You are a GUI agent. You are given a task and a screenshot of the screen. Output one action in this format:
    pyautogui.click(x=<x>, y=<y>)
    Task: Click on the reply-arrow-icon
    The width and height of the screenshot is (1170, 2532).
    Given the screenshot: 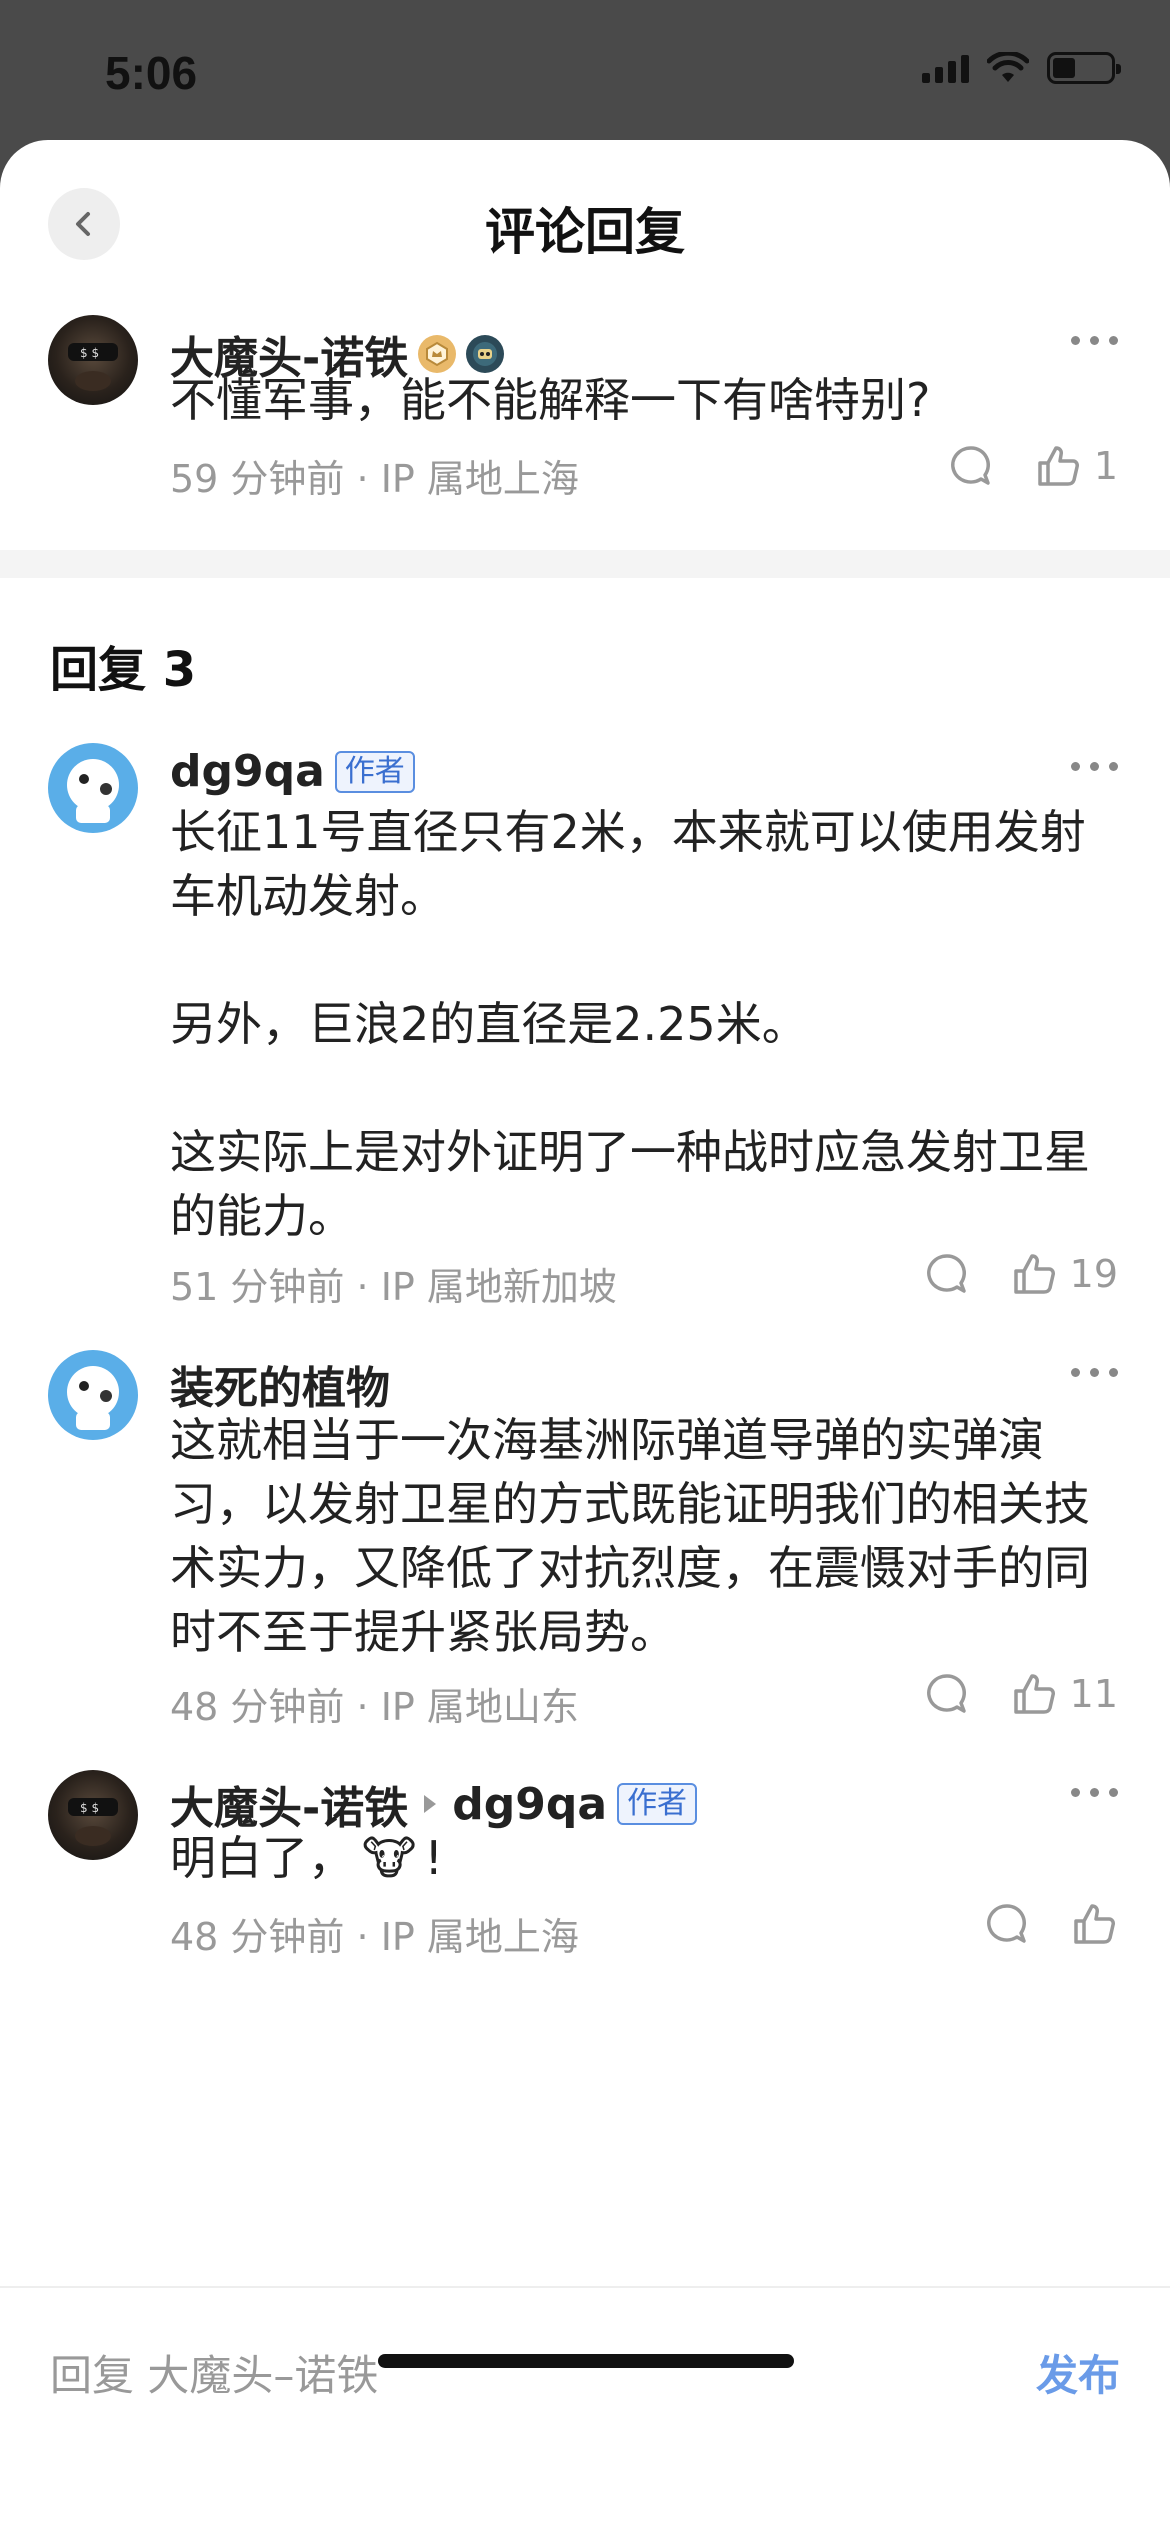 What is the action you would take?
    pyautogui.click(x=430, y=1804)
    